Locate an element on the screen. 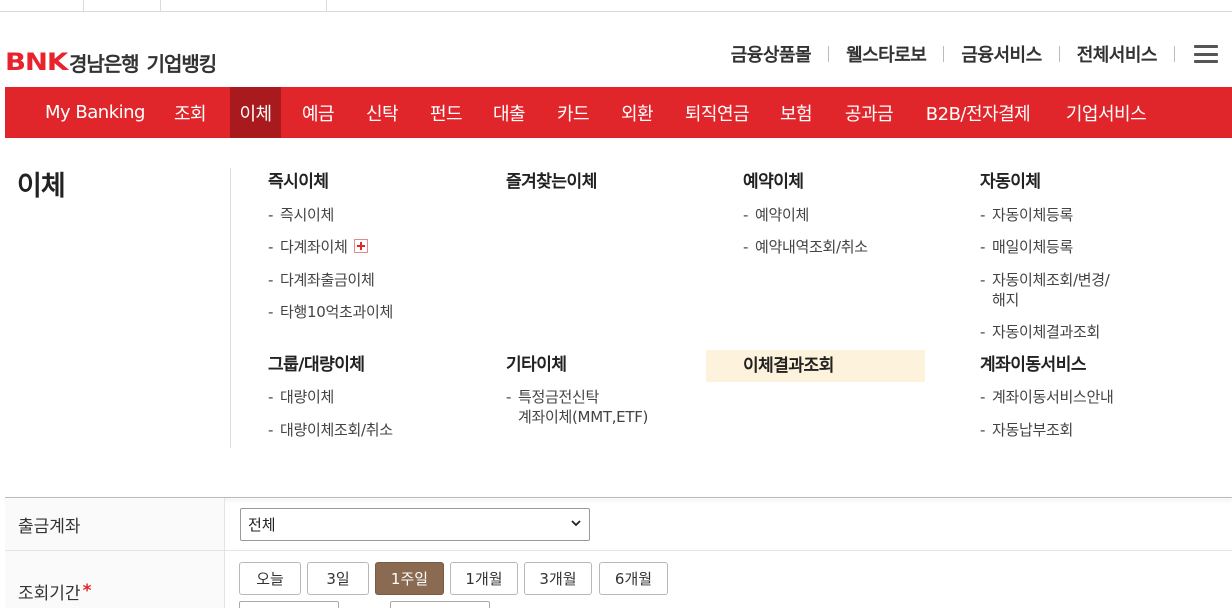 The width and height of the screenshot is (1232, 608). group-title-highlighted: 이체결과조회 is located at coordinates (815, 366).